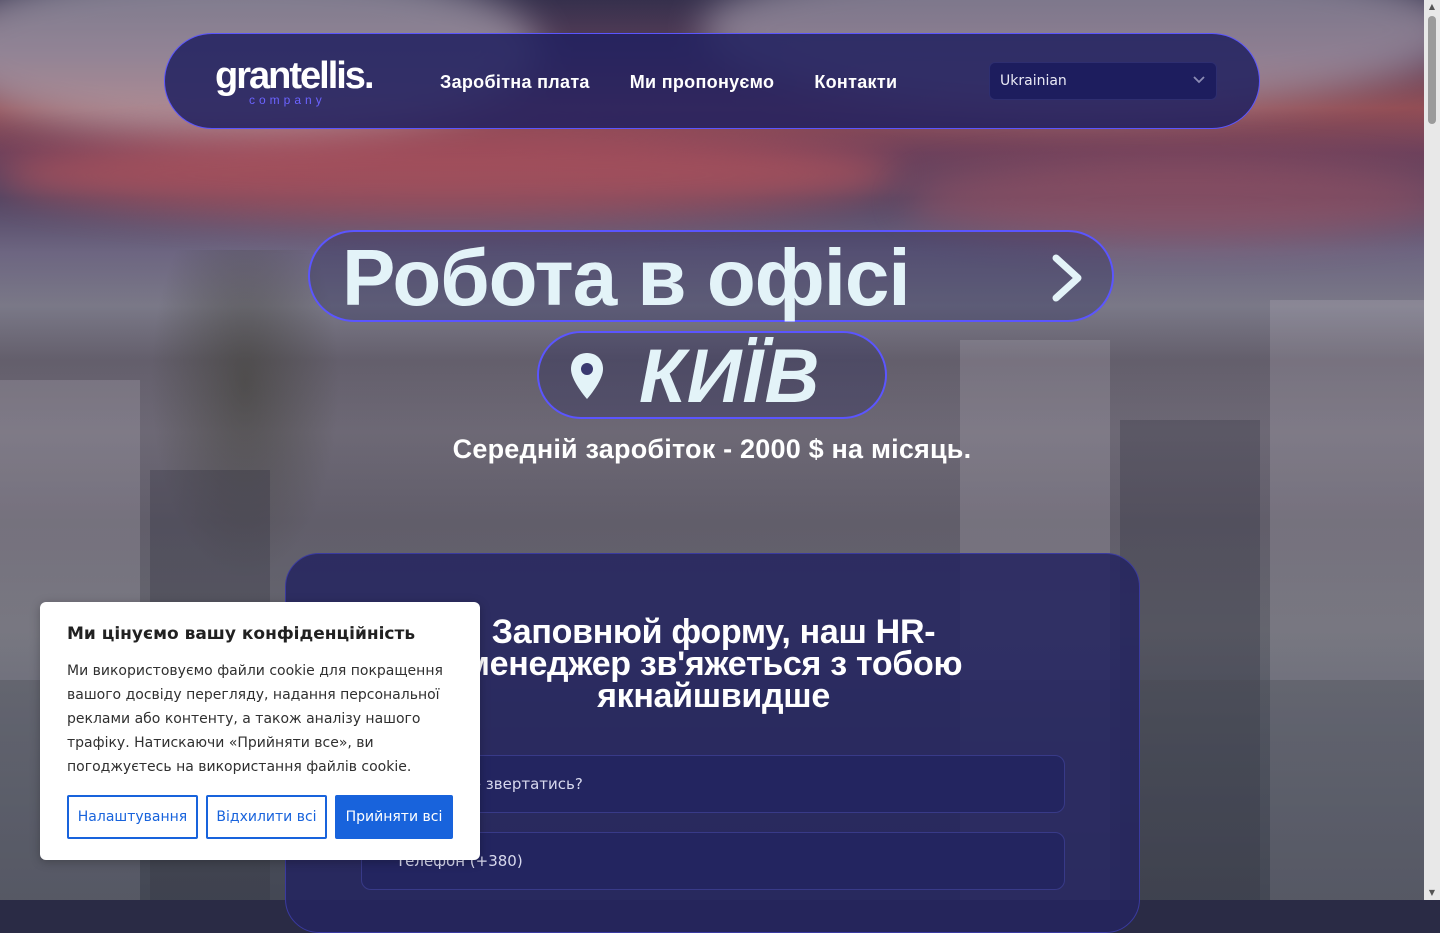 Image resolution: width=1440 pixels, height=933 pixels. I want to click on map-pin-icon, so click(587, 376).